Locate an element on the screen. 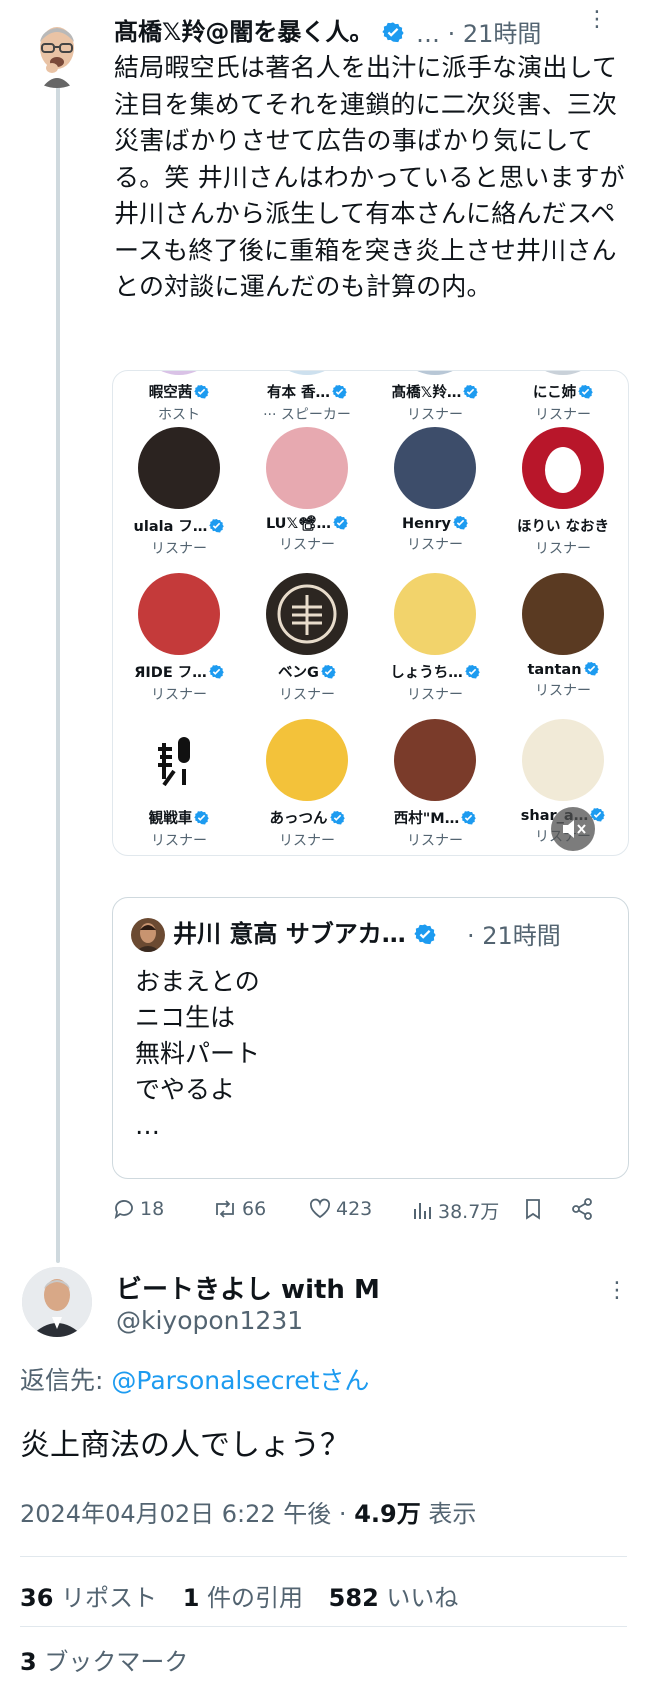  repost-button: 66 is located at coordinates (239, 1209).